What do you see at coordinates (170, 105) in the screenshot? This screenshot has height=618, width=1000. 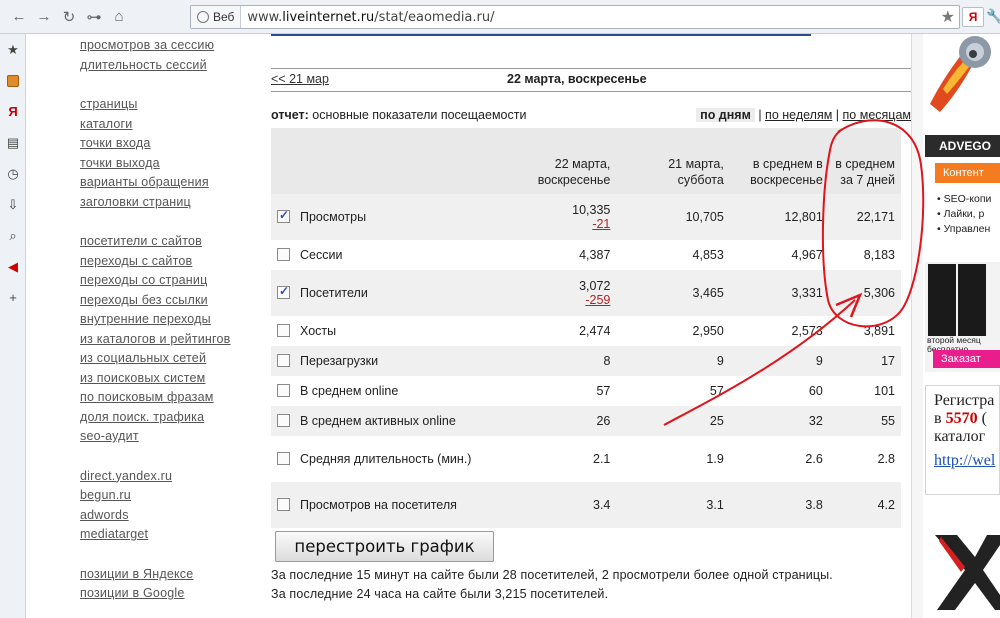 I see `nav-link: страницы` at bounding box center [170, 105].